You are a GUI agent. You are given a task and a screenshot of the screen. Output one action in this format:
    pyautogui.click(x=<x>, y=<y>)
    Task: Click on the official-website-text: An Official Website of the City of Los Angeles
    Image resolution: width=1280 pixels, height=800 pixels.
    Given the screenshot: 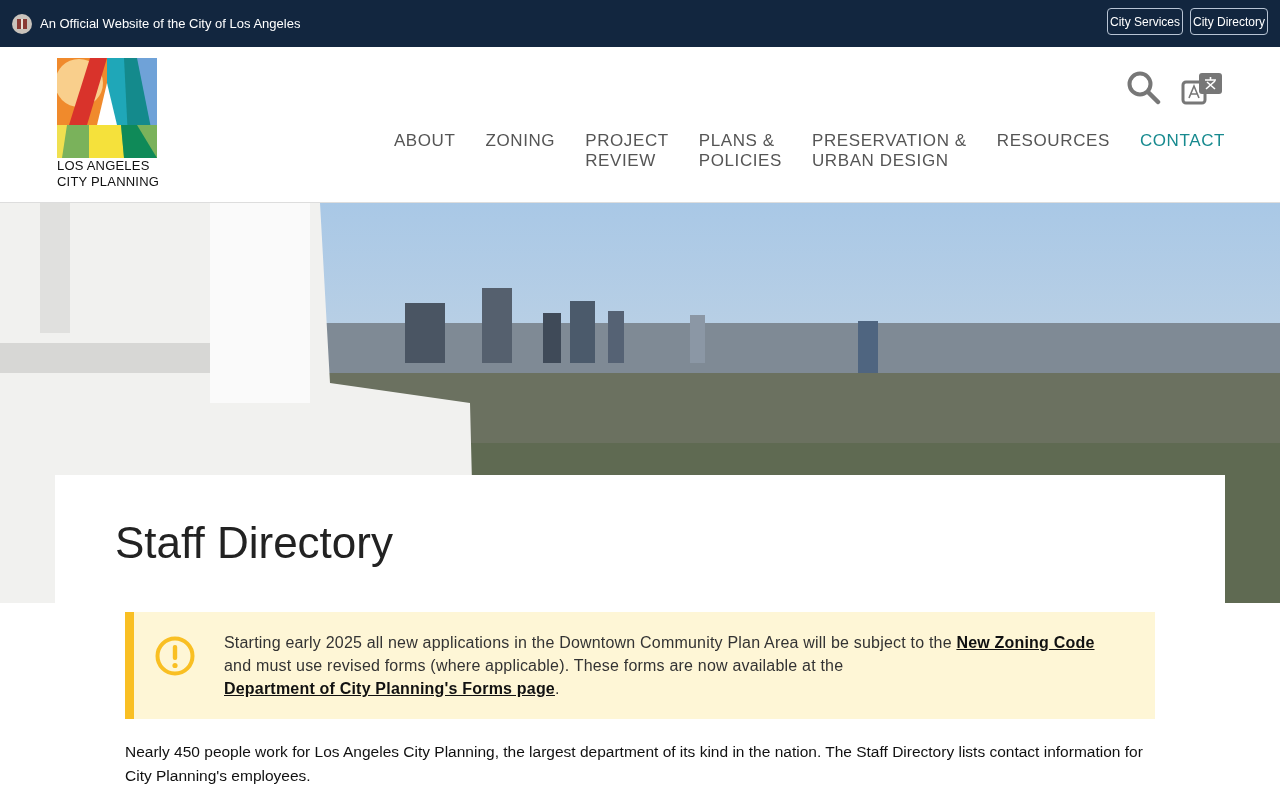 What is the action you would take?
    pyautogui.click(x=170, y=23)
    